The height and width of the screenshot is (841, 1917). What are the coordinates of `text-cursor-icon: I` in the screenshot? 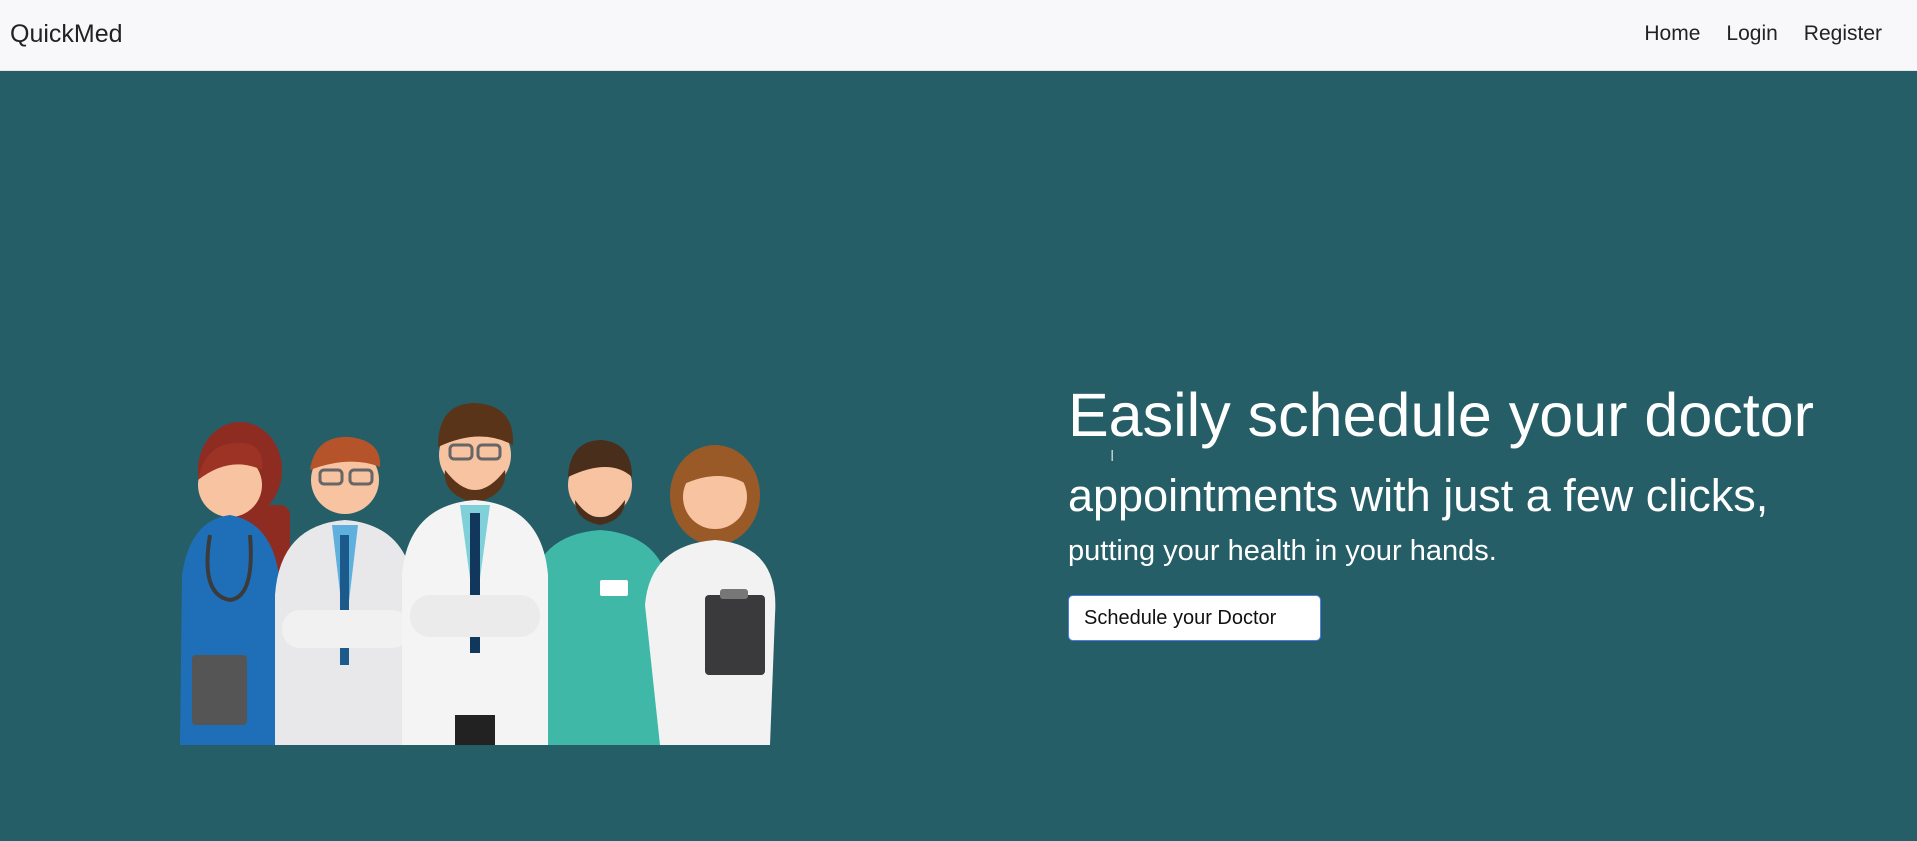 It's located at (1112, 456).